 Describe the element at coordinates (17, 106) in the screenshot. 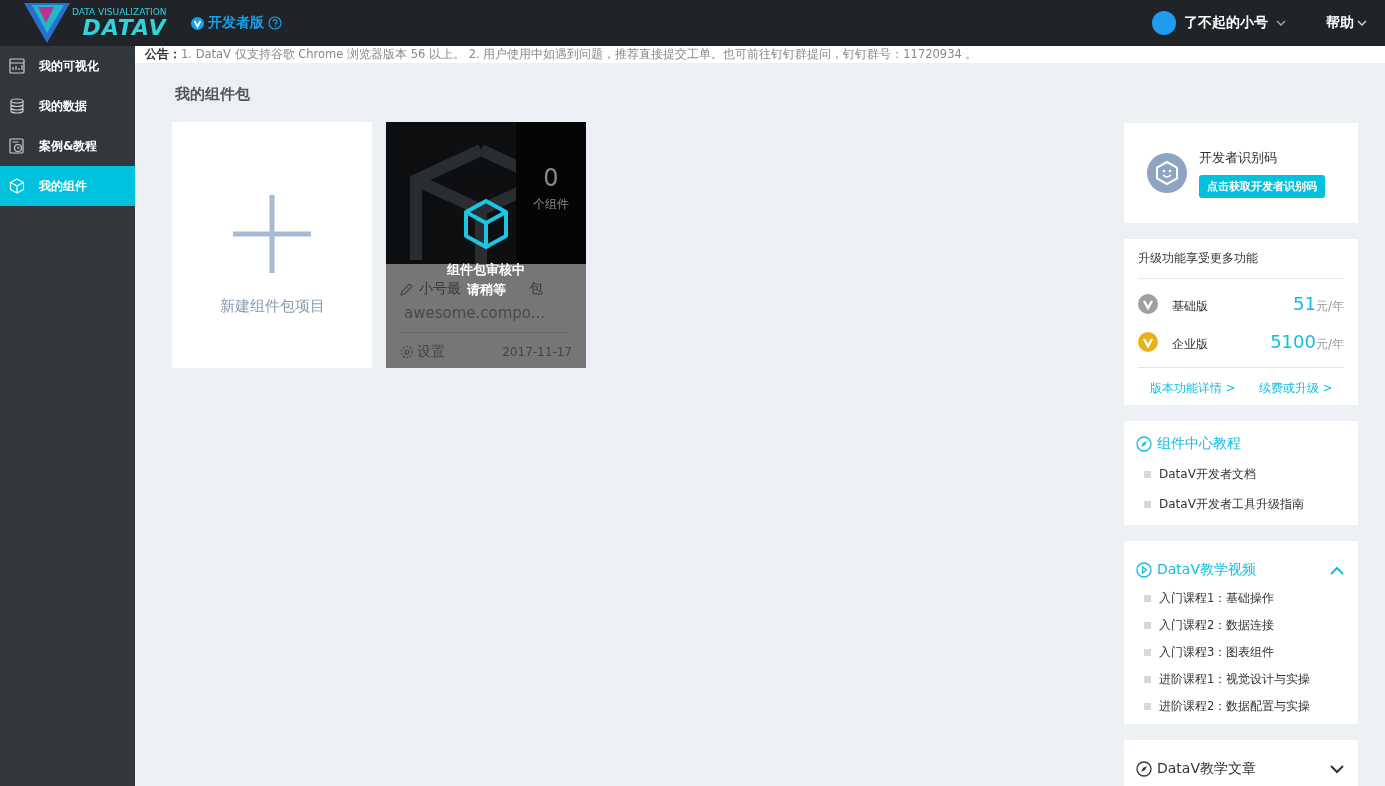

I see `database-icon` at that location.